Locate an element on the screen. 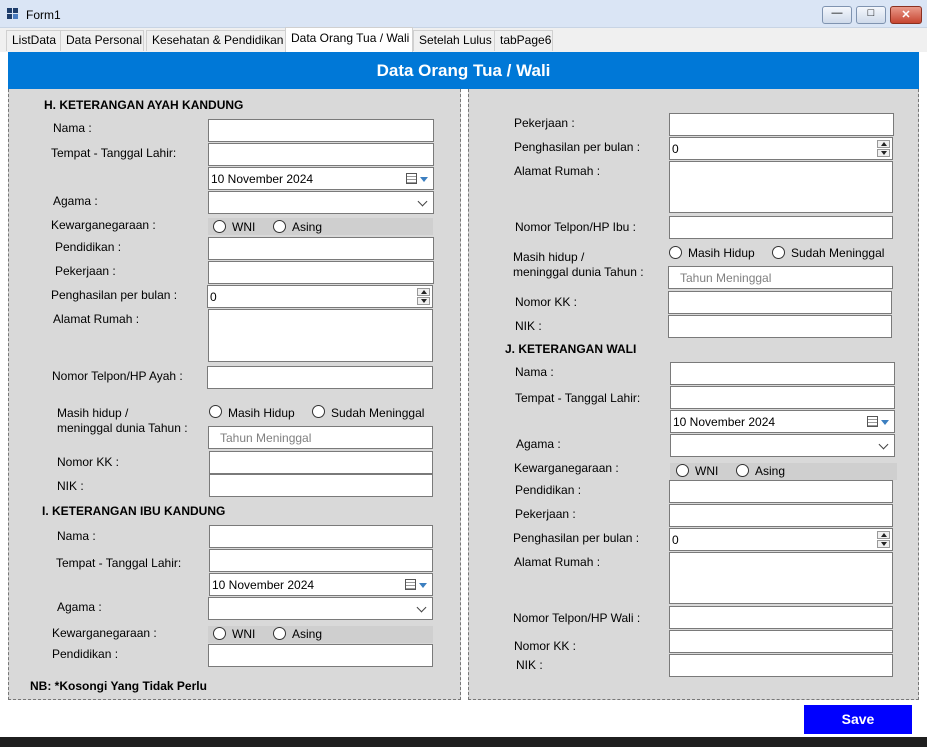 The image size is (927, 747). ayah-nama-label: Nama : is located at coordinates (72, 128).